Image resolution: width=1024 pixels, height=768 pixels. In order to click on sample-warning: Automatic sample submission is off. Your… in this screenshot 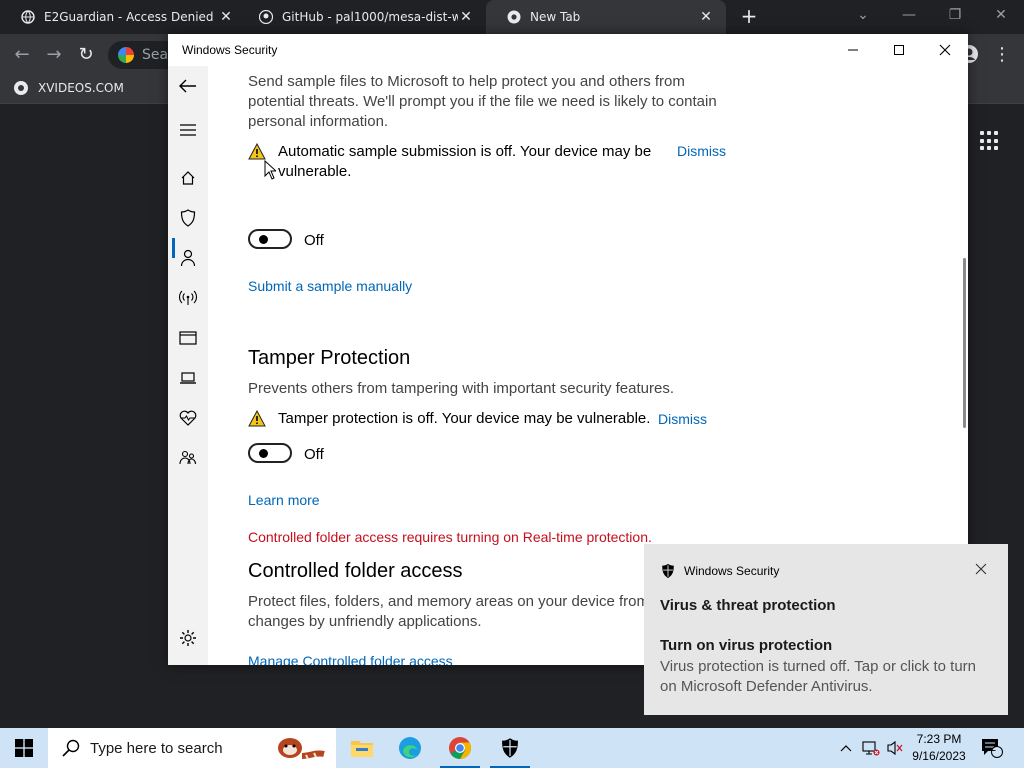, I will do `click(449, 162)`.